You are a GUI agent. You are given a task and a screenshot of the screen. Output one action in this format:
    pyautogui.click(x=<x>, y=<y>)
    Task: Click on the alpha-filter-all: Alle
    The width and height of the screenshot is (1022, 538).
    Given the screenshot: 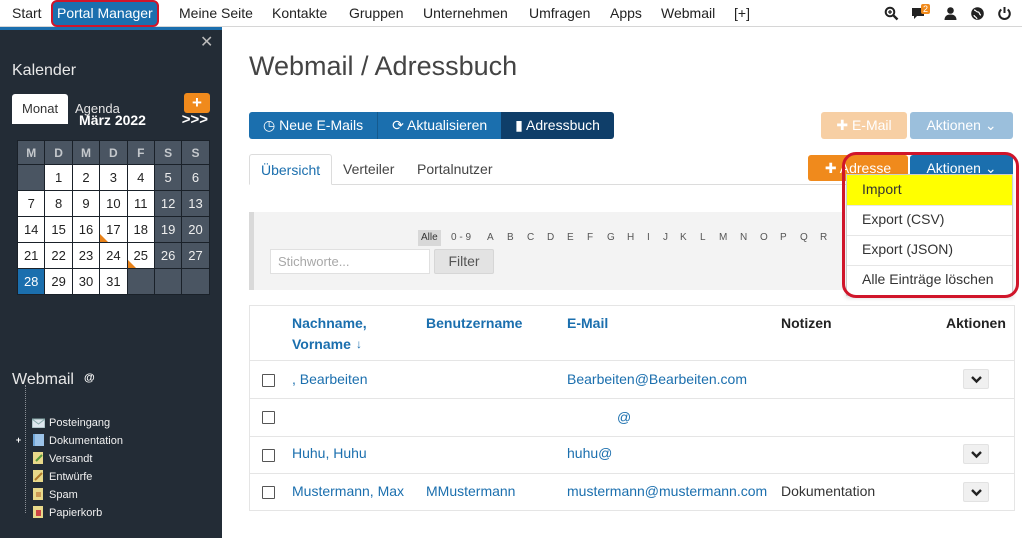 What is the action you would take?
    pyautogui.click(x=429, y=238)
    